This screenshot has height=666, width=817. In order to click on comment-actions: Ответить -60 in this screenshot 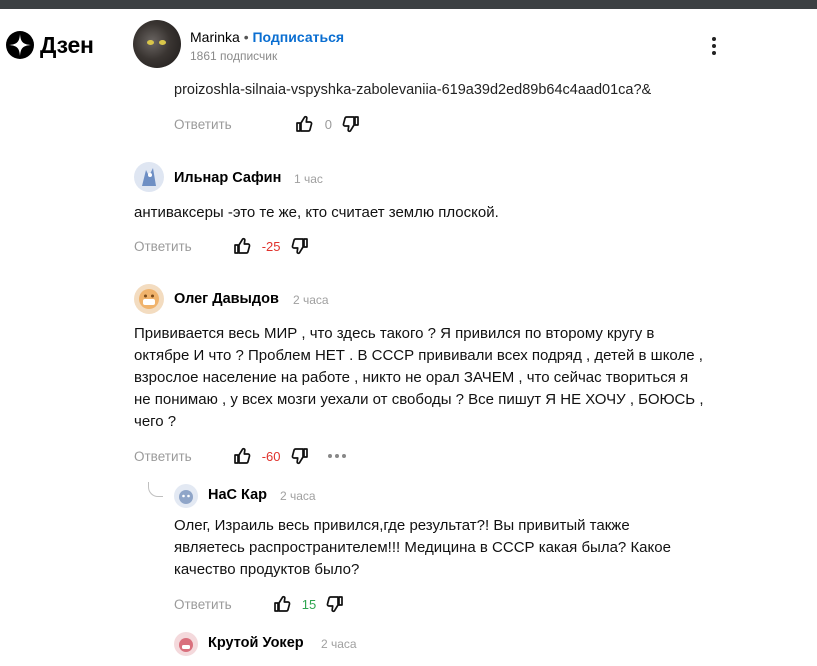, I will do `click(240, 456)`.